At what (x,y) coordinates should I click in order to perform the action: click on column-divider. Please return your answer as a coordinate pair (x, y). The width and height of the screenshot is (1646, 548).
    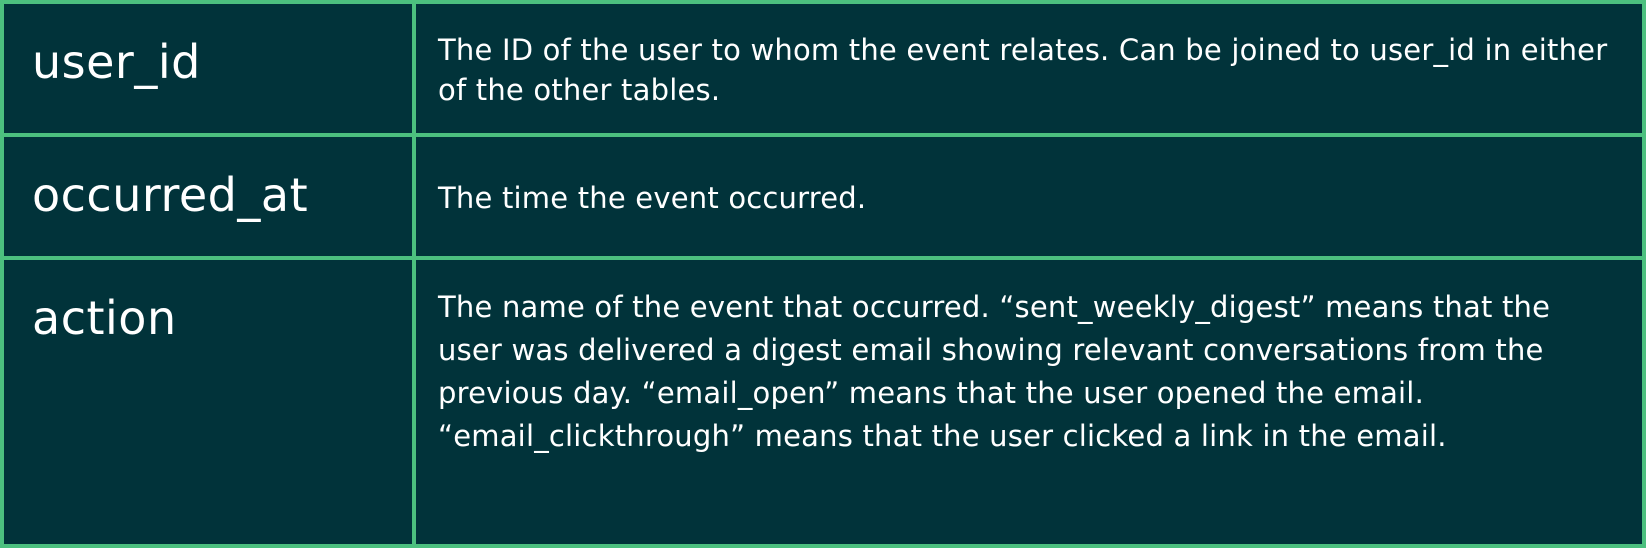
    Looking at the image, I should click on (414, 274).